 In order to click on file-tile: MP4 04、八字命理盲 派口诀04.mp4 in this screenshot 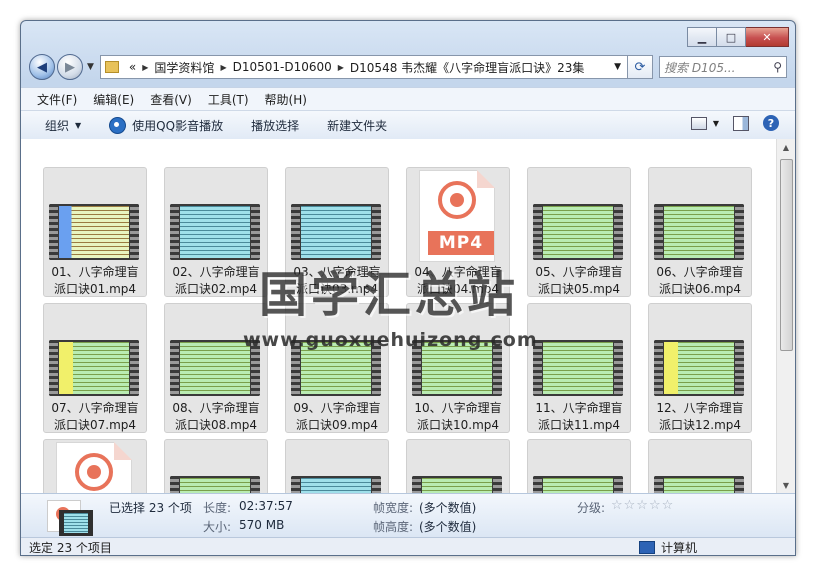, I will do `click(458, 232)`.